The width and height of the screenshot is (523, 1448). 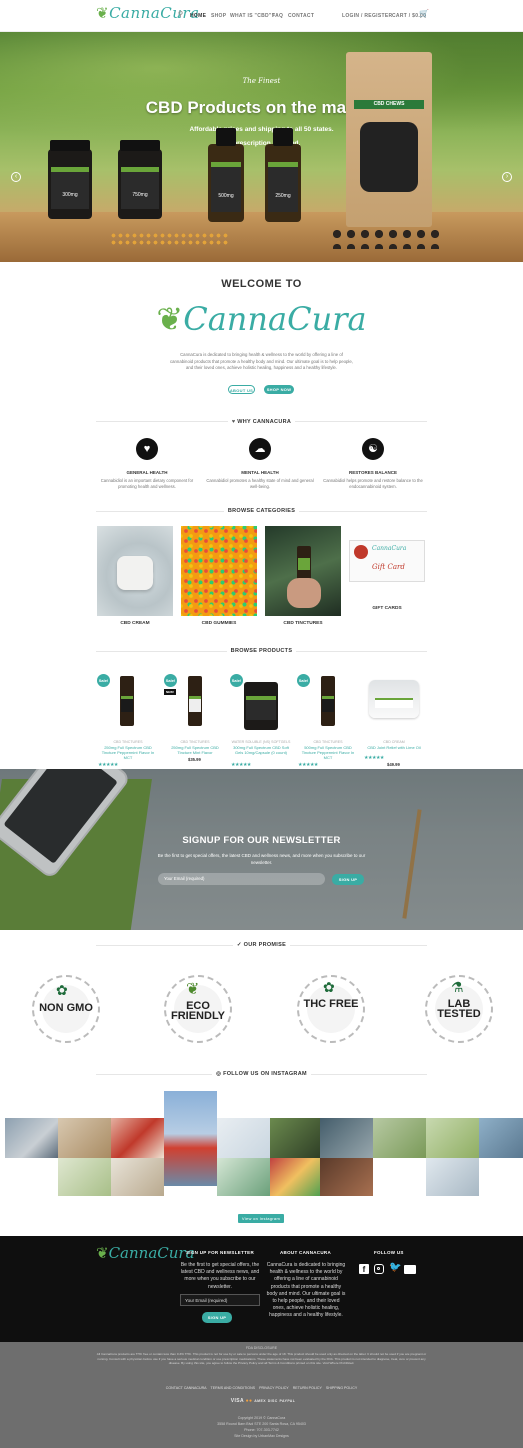 What do you see at coordinates (304, 593) in the screenshot?
I see `hand` at bounding box center [304, 593].